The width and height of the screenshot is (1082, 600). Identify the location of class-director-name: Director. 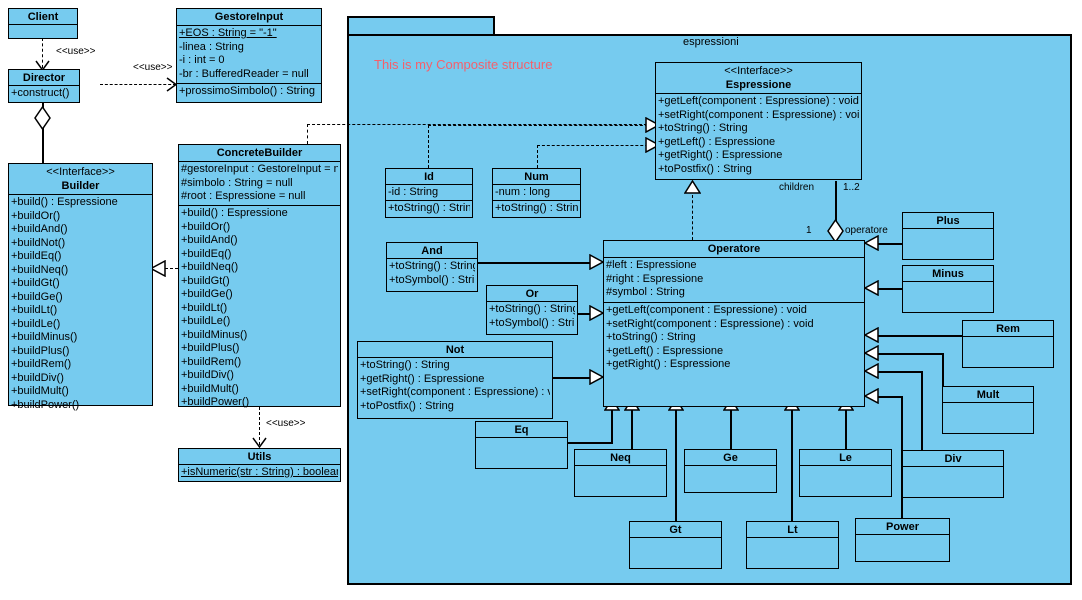
(44, 78).